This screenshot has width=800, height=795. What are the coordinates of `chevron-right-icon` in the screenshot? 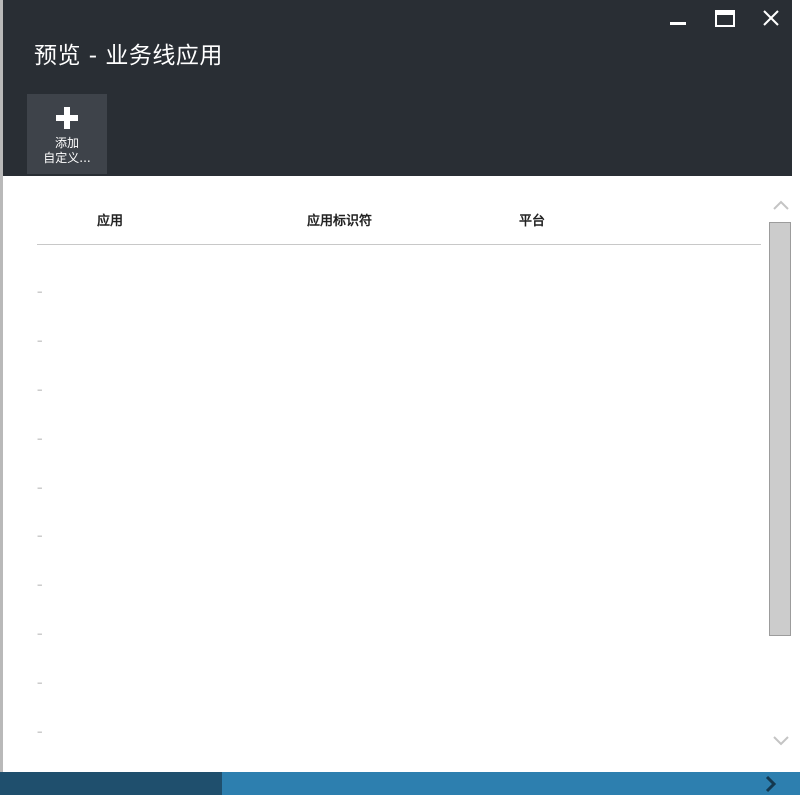 It's located at (771, 784).